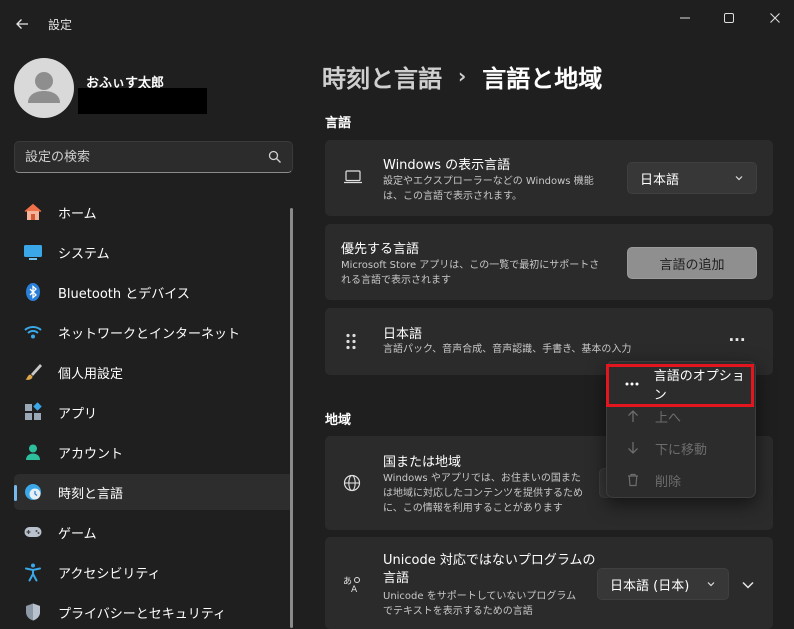 Image resolution: width=794 pixels, height=629 pixels. What do you see at coordinates (680, 385) in the screenshot?
I see `red-highlight-box` at bounding box center [680, 385].